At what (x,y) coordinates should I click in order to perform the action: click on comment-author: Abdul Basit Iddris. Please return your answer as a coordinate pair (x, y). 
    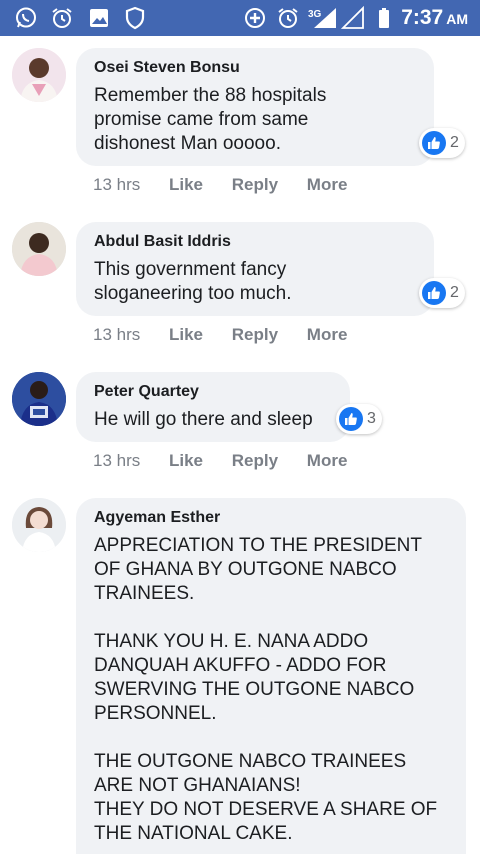
    Looking at the image, I should click on (255, 242).